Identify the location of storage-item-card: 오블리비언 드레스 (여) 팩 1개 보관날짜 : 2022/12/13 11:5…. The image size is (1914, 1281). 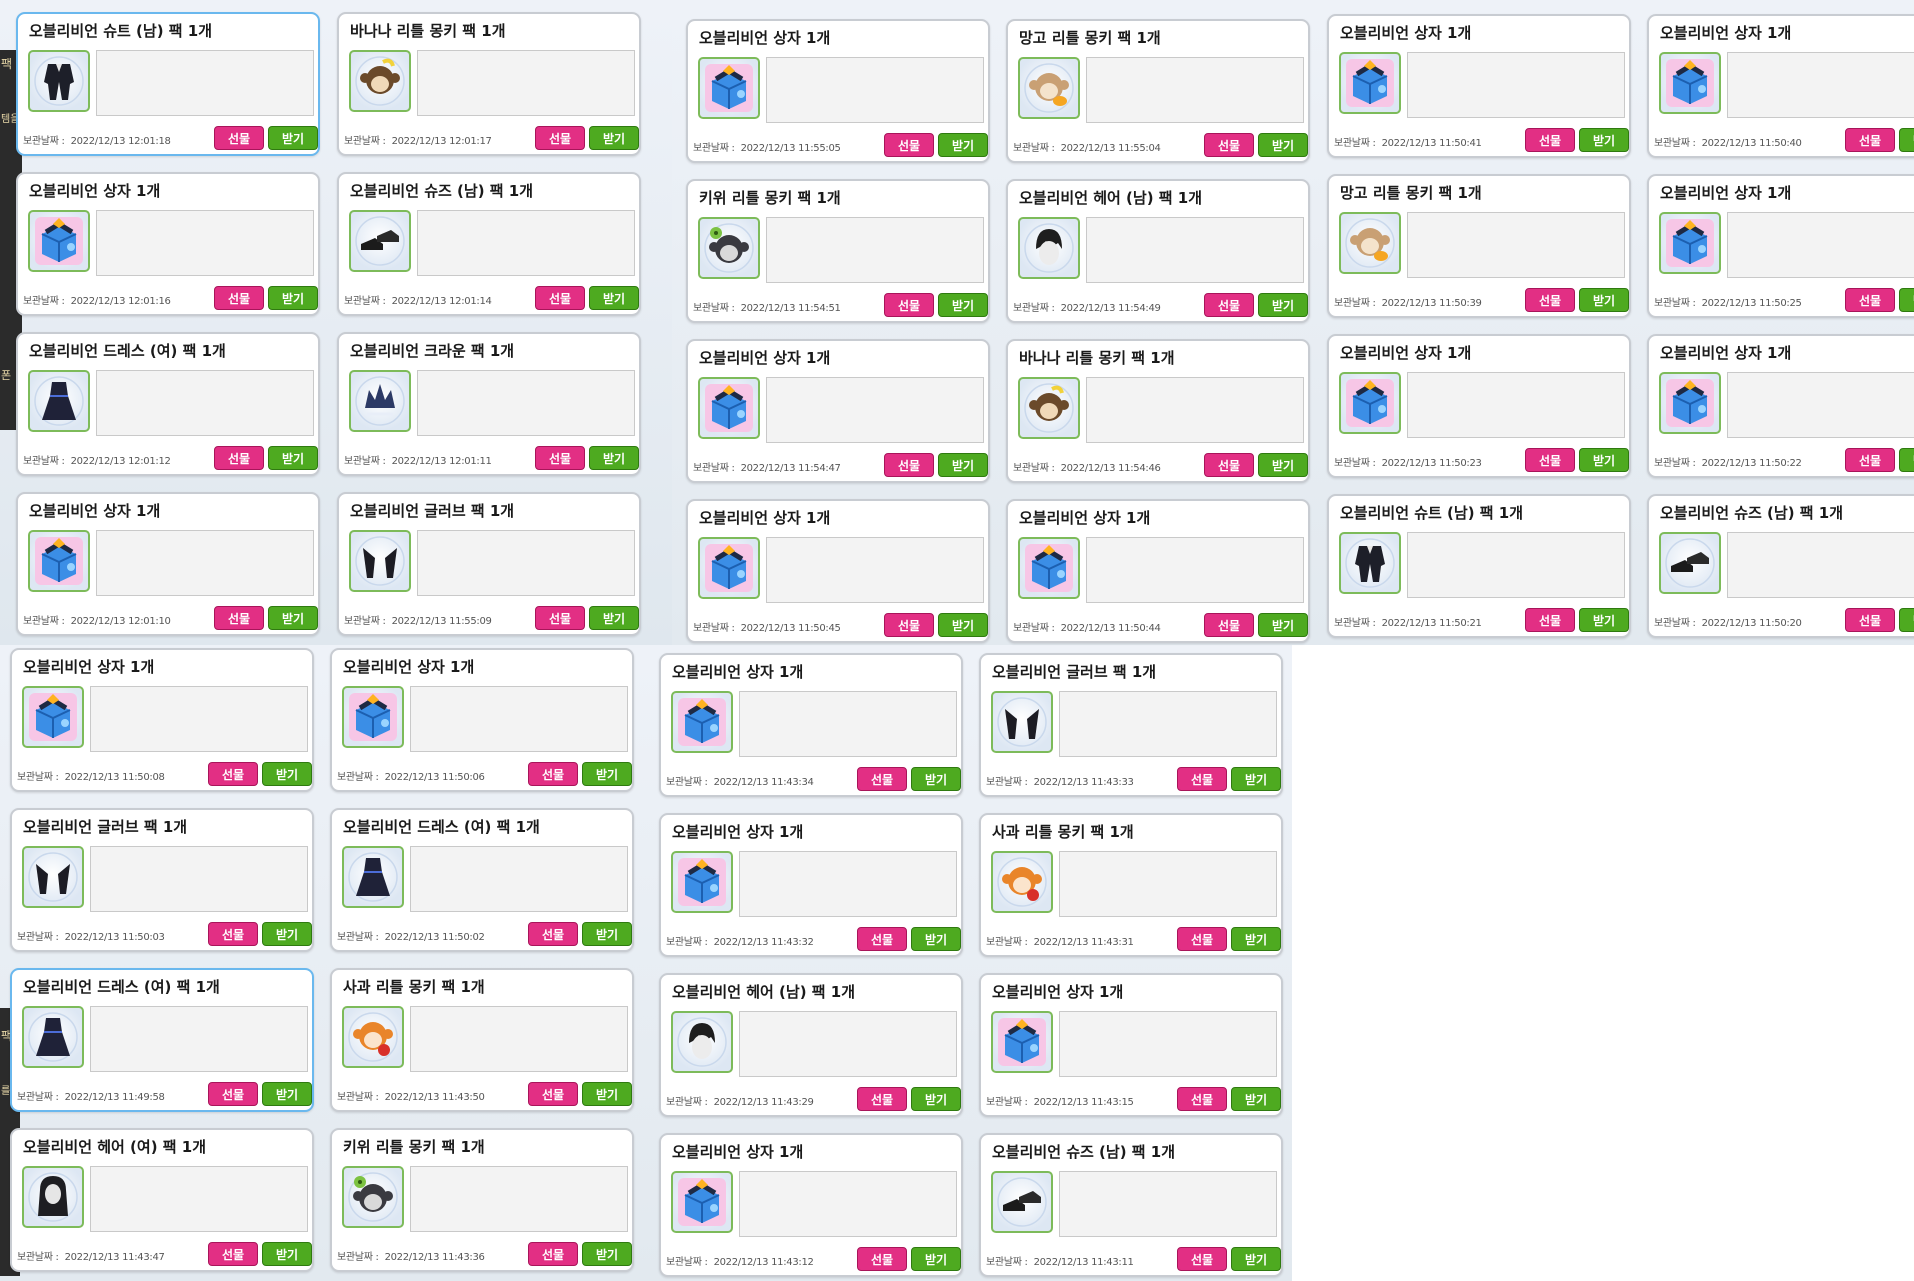
(482, 880).